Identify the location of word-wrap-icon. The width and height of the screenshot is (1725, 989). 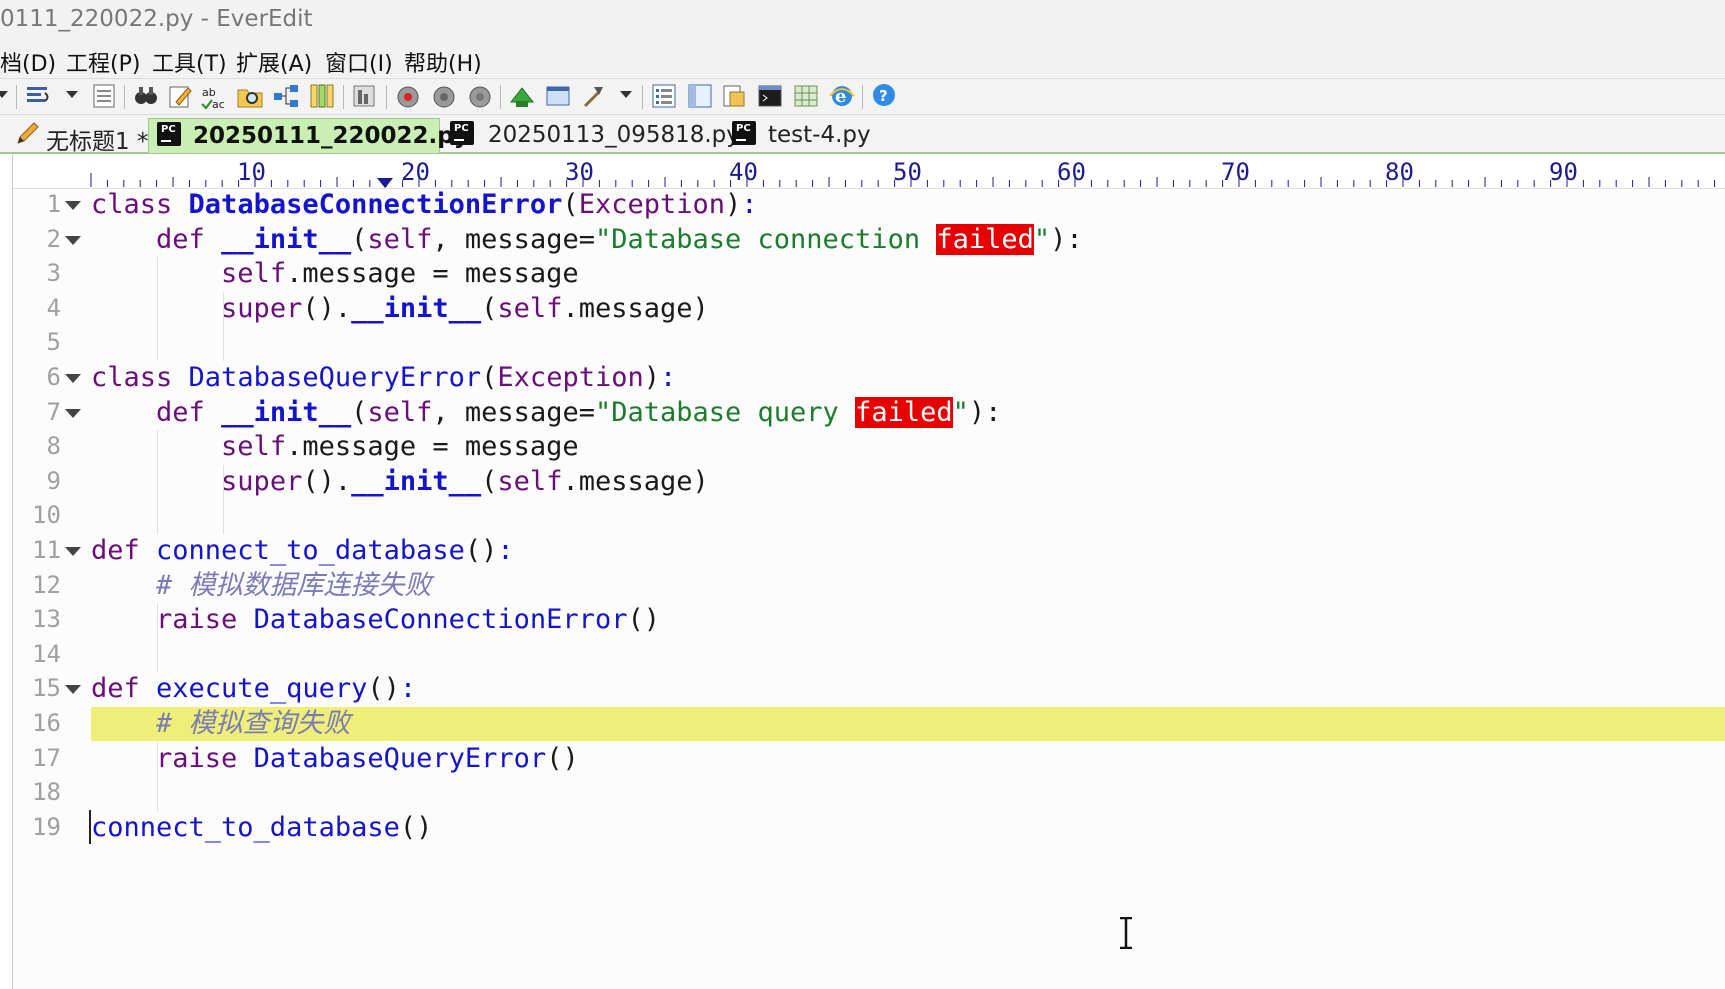
(38, 96).